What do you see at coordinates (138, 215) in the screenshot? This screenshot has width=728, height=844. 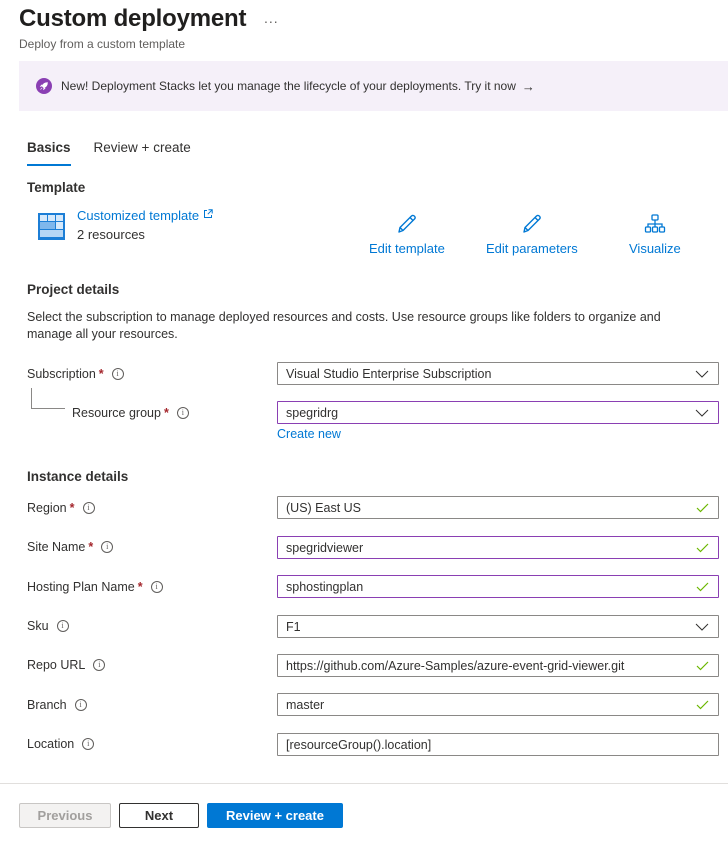 I see `template-name: Customized template` at bounding box center [138, 215].